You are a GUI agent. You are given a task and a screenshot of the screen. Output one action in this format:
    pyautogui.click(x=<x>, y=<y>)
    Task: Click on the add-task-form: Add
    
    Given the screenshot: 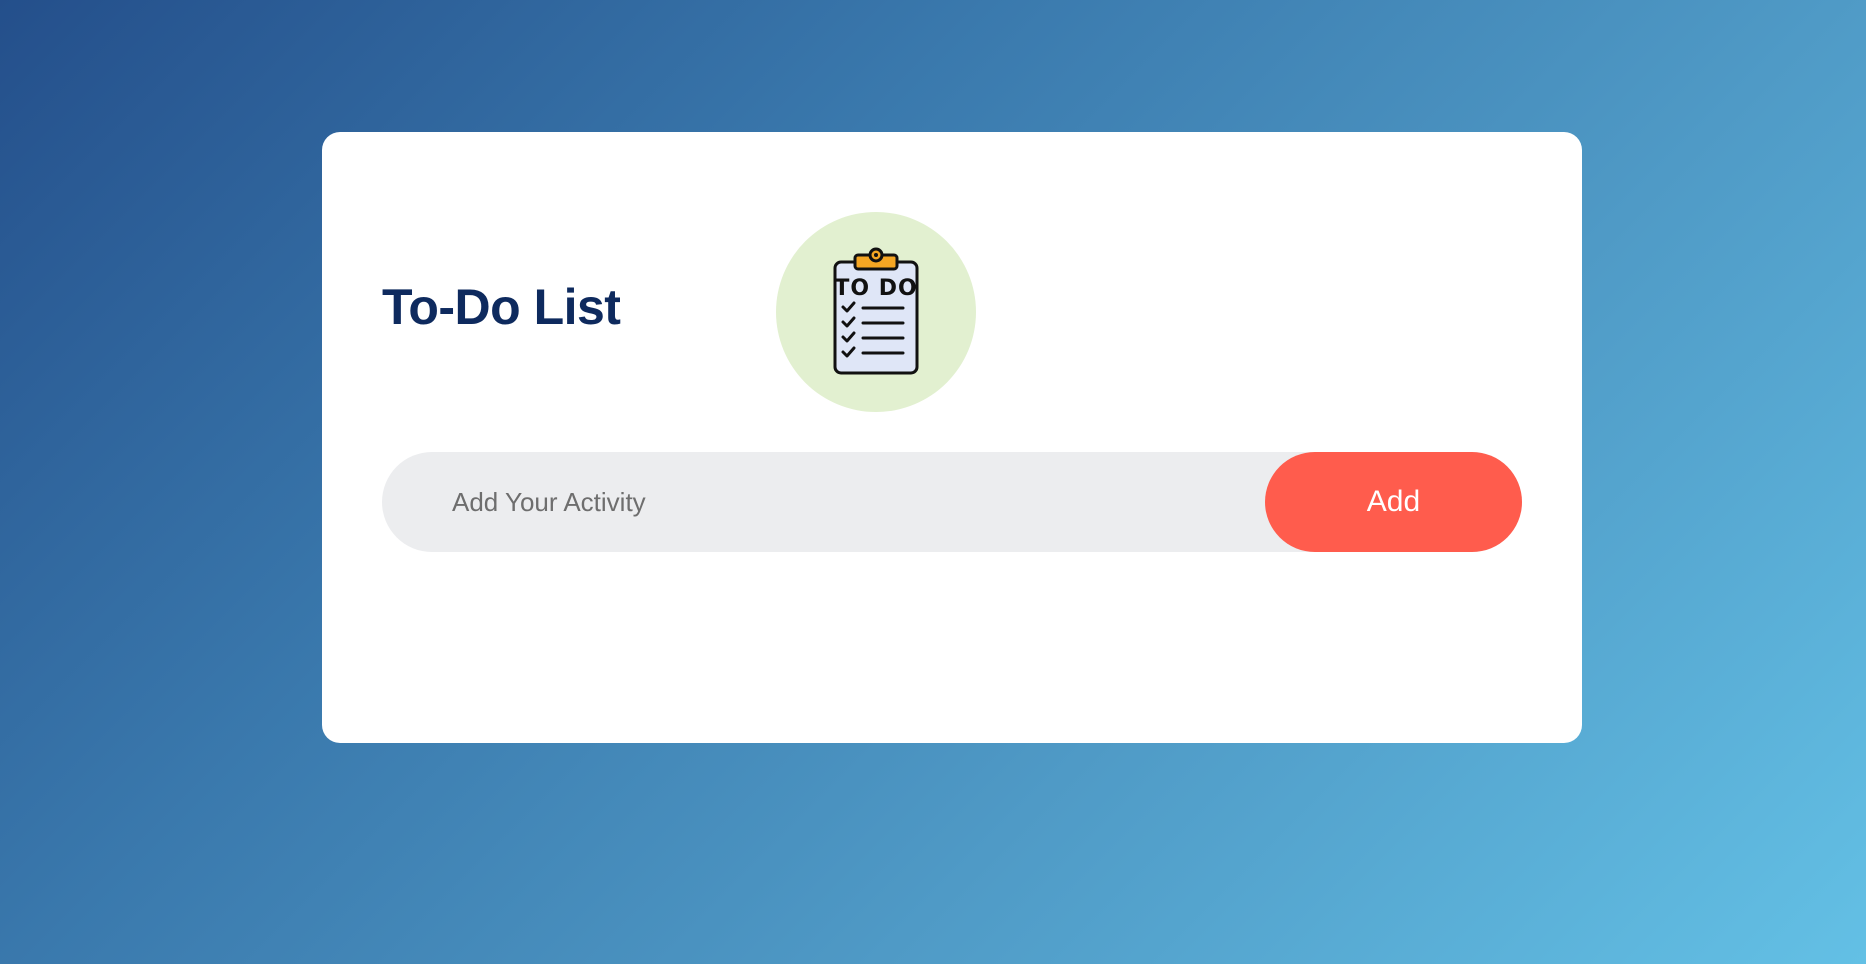 What is the action you would take?
    pyautogui.click(x=952, y=502)
    